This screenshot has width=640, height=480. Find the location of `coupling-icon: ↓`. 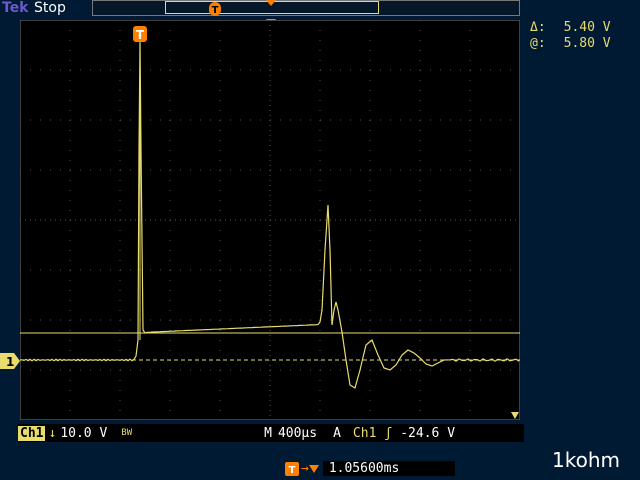

coupling-icon: ↓ is located at coordinates (52, 433).